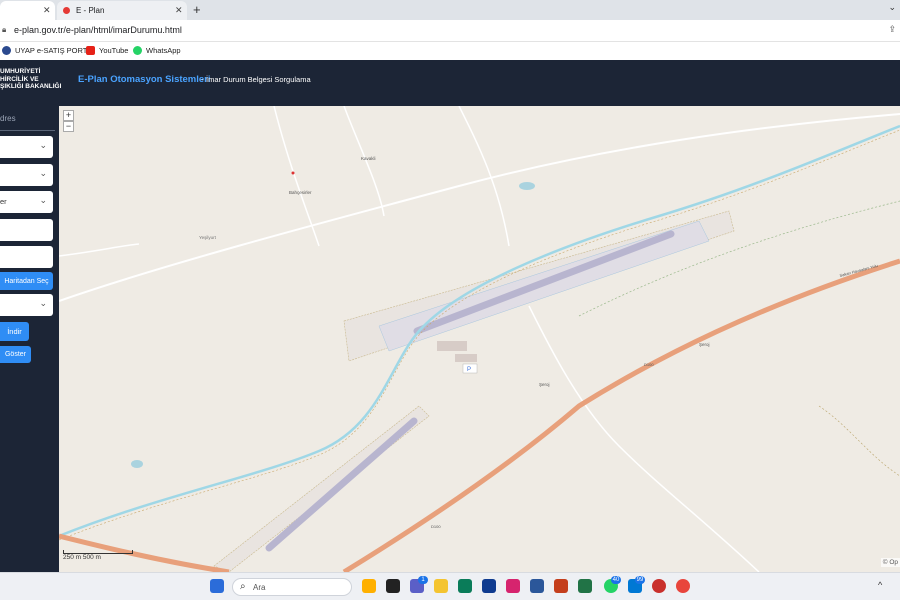 This screenshot has height=600, width=900. I want to click on download-button: İndir, so click(14, 331).